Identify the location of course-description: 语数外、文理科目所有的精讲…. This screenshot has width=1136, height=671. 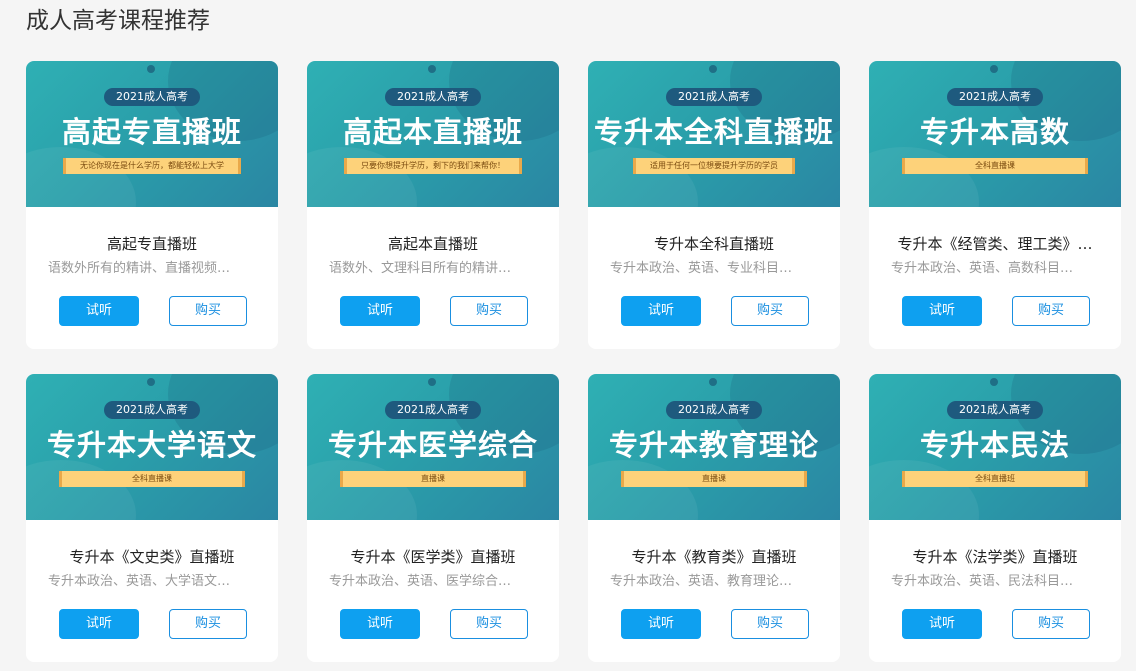
(420, 268).